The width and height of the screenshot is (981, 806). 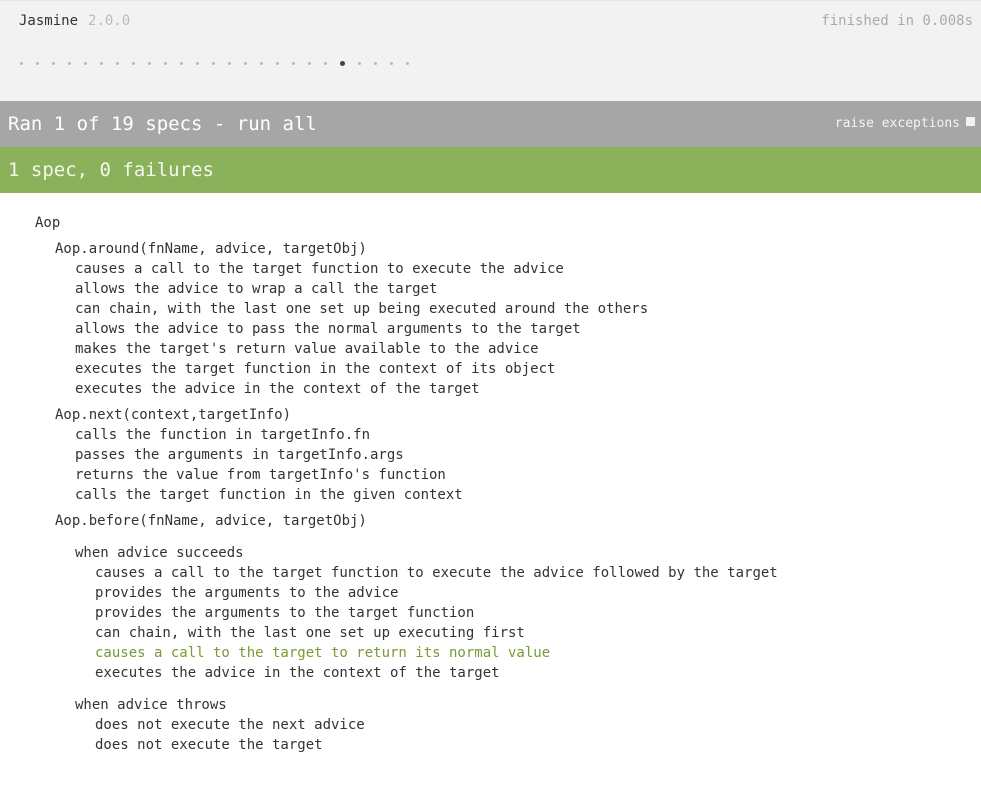 I want to click on suite-title-before: Aop.before(fnName, advice, targetObj), so click(x=518, y=521).